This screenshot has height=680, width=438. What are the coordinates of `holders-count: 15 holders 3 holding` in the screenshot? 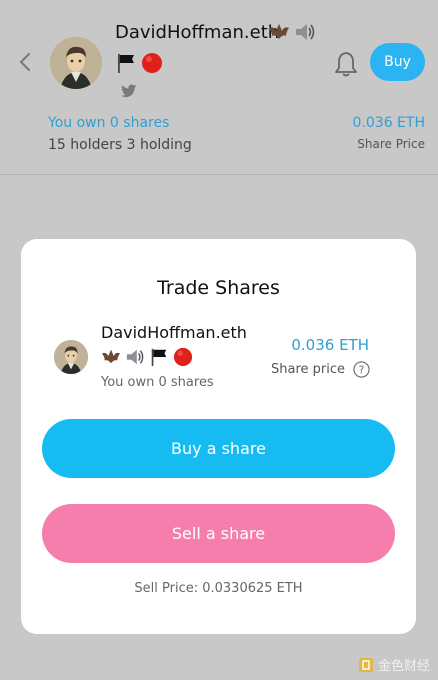 It's located at (120, 145).